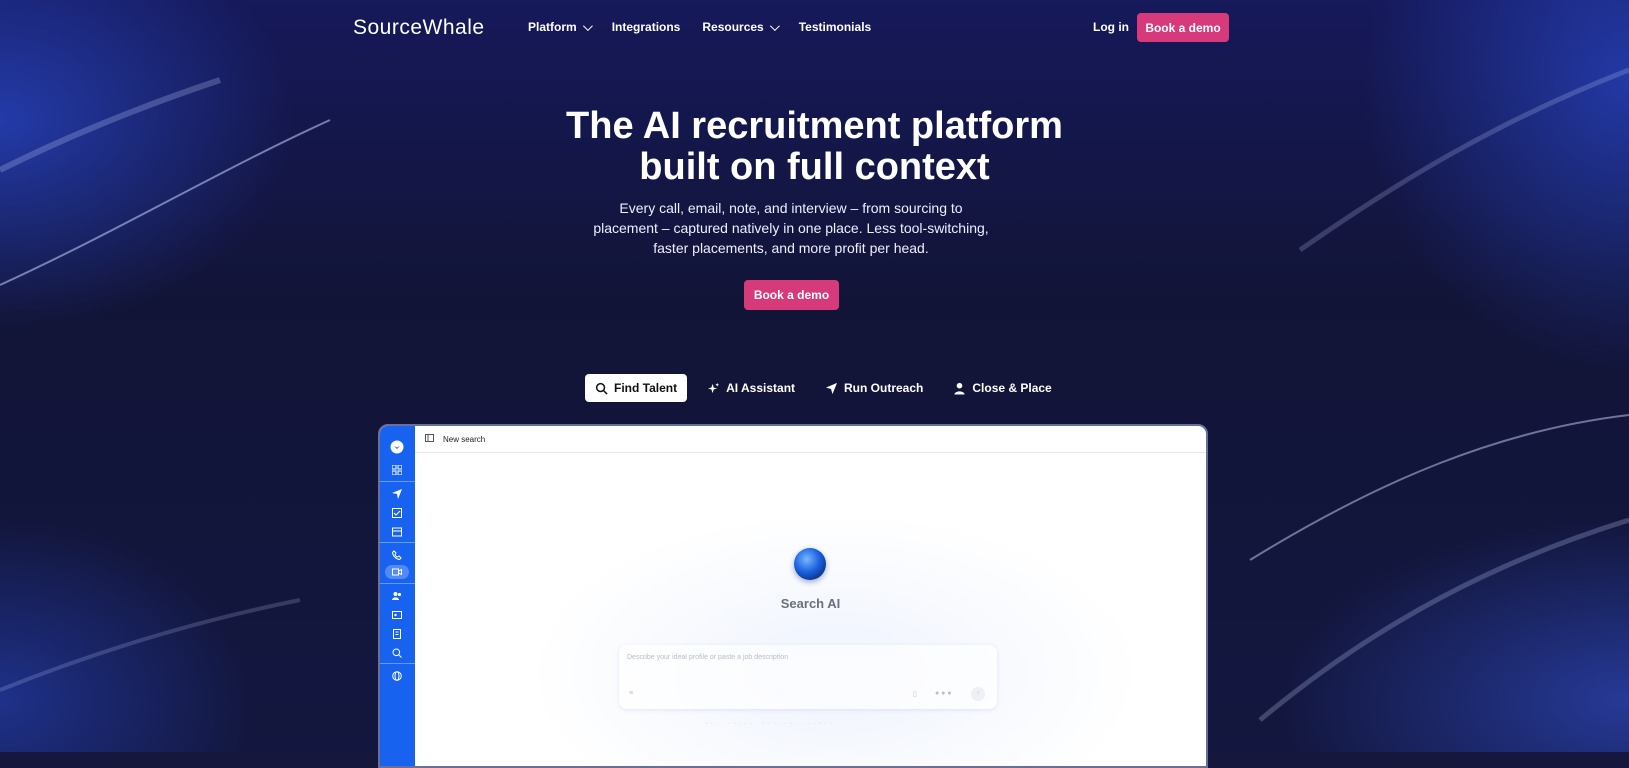 The image size is (1629, 768). Describe the element at coordinates (791, 295) in the screenshot. I see `book-demo-button-hero: Book a demo` at that location.